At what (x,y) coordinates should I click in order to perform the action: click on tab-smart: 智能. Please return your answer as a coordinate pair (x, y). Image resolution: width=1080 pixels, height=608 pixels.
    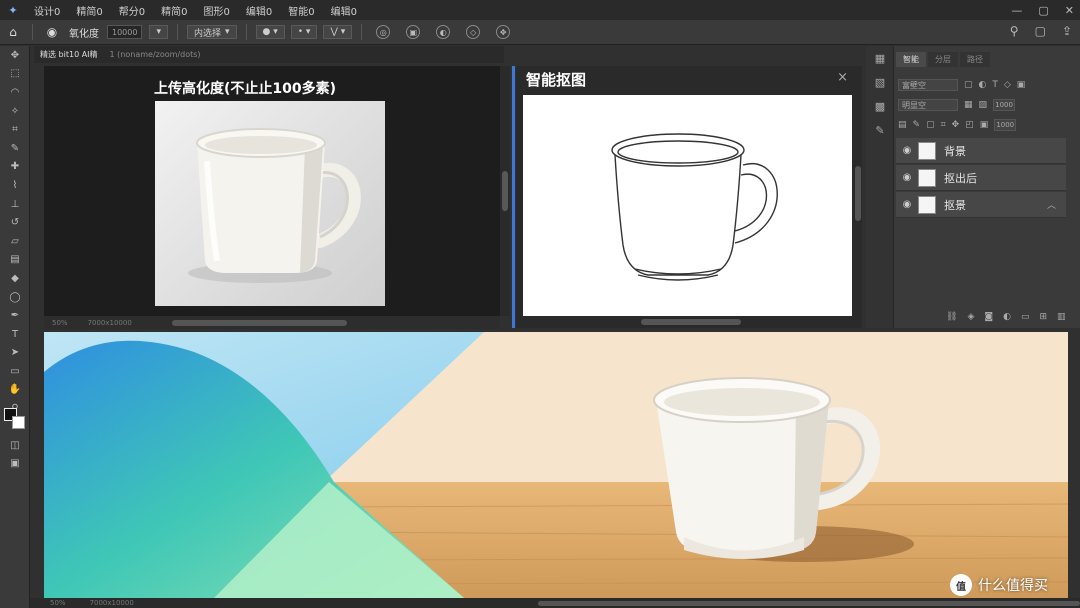
    Looking at the image, I should click on (911, 59).